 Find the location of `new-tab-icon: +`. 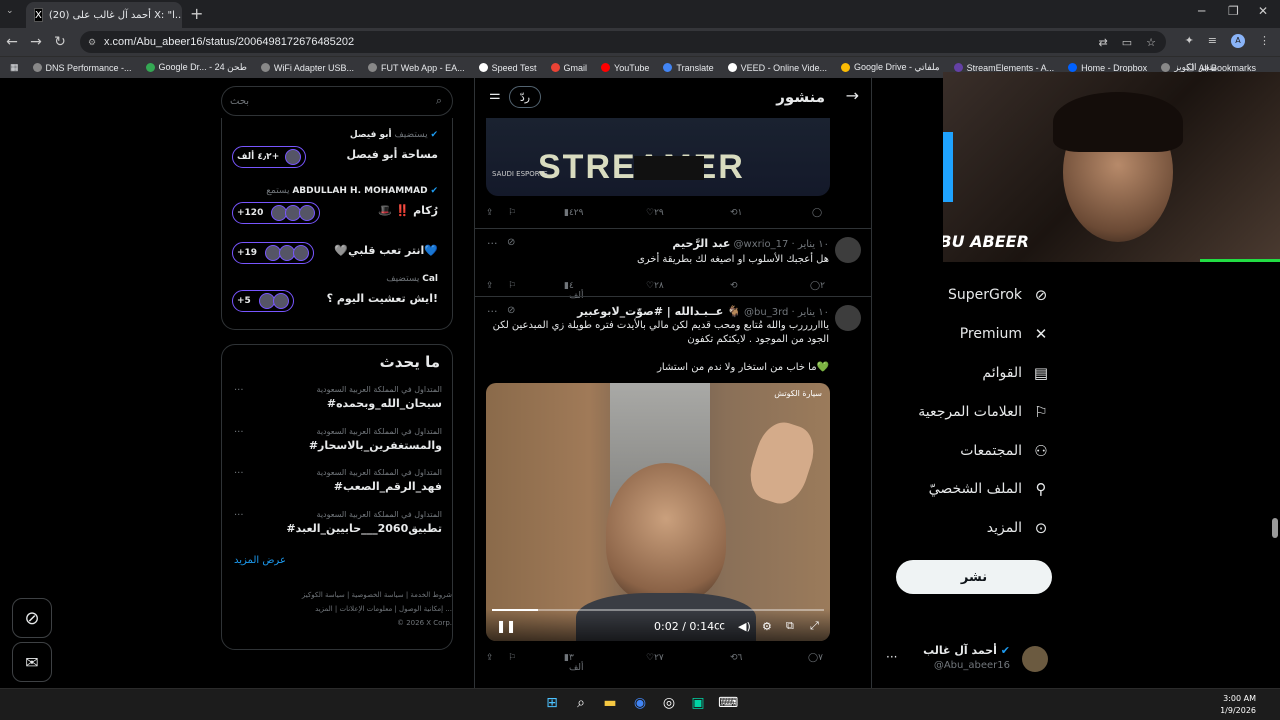

new-tab-icon: + is located at coordinates (196, 13).